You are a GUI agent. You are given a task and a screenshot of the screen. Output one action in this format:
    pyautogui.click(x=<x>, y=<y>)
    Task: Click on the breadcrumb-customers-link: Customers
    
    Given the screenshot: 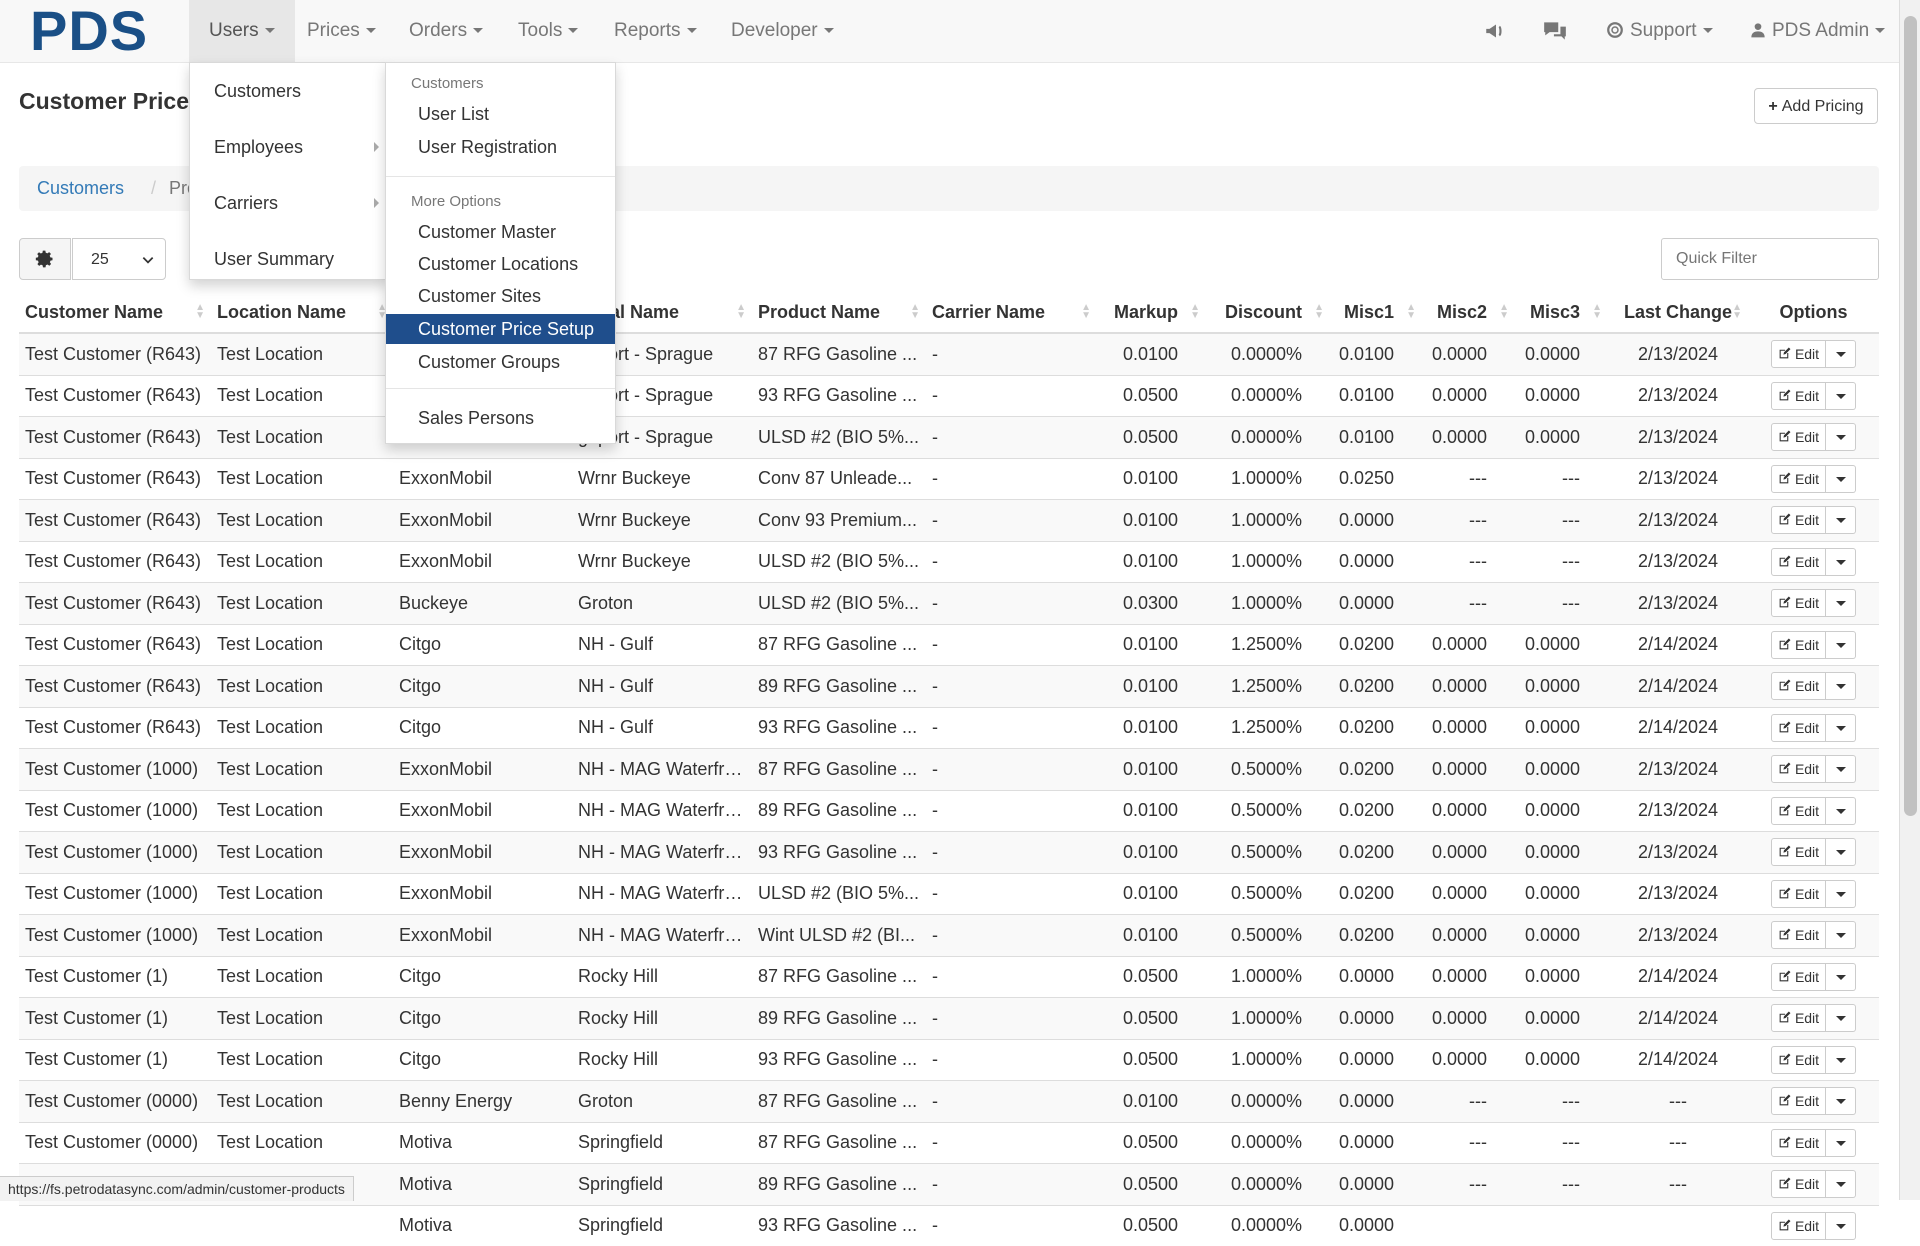 What is the action you would take?
    pyautogui.click(x=80, y=188)
    